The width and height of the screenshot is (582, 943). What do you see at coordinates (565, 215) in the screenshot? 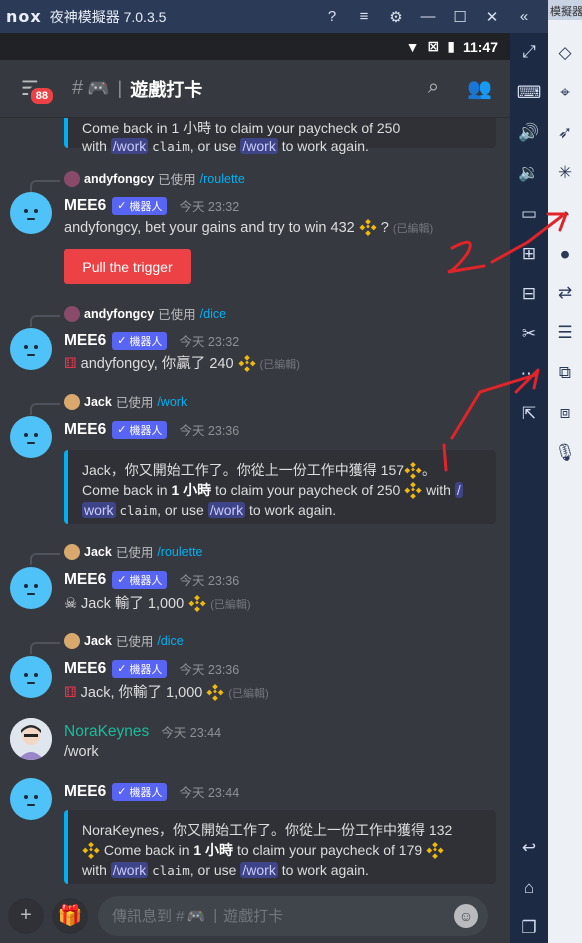
I see `record-icon: ◔` at bounding box center [565, 215].